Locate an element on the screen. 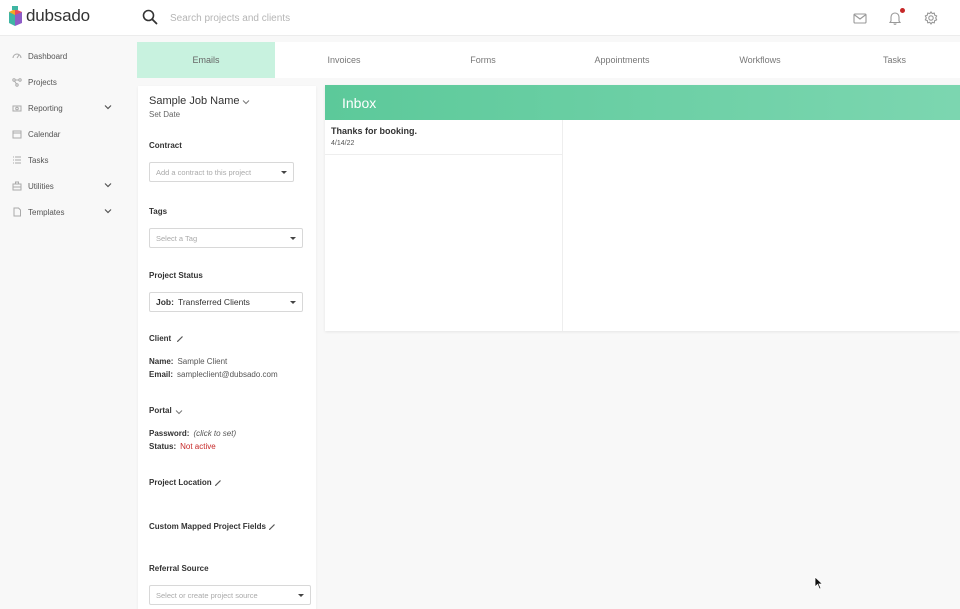 The height and width of the screenshot is (609, 960). sidebar-item-label: Utilities is located at coordinates (41, 186).